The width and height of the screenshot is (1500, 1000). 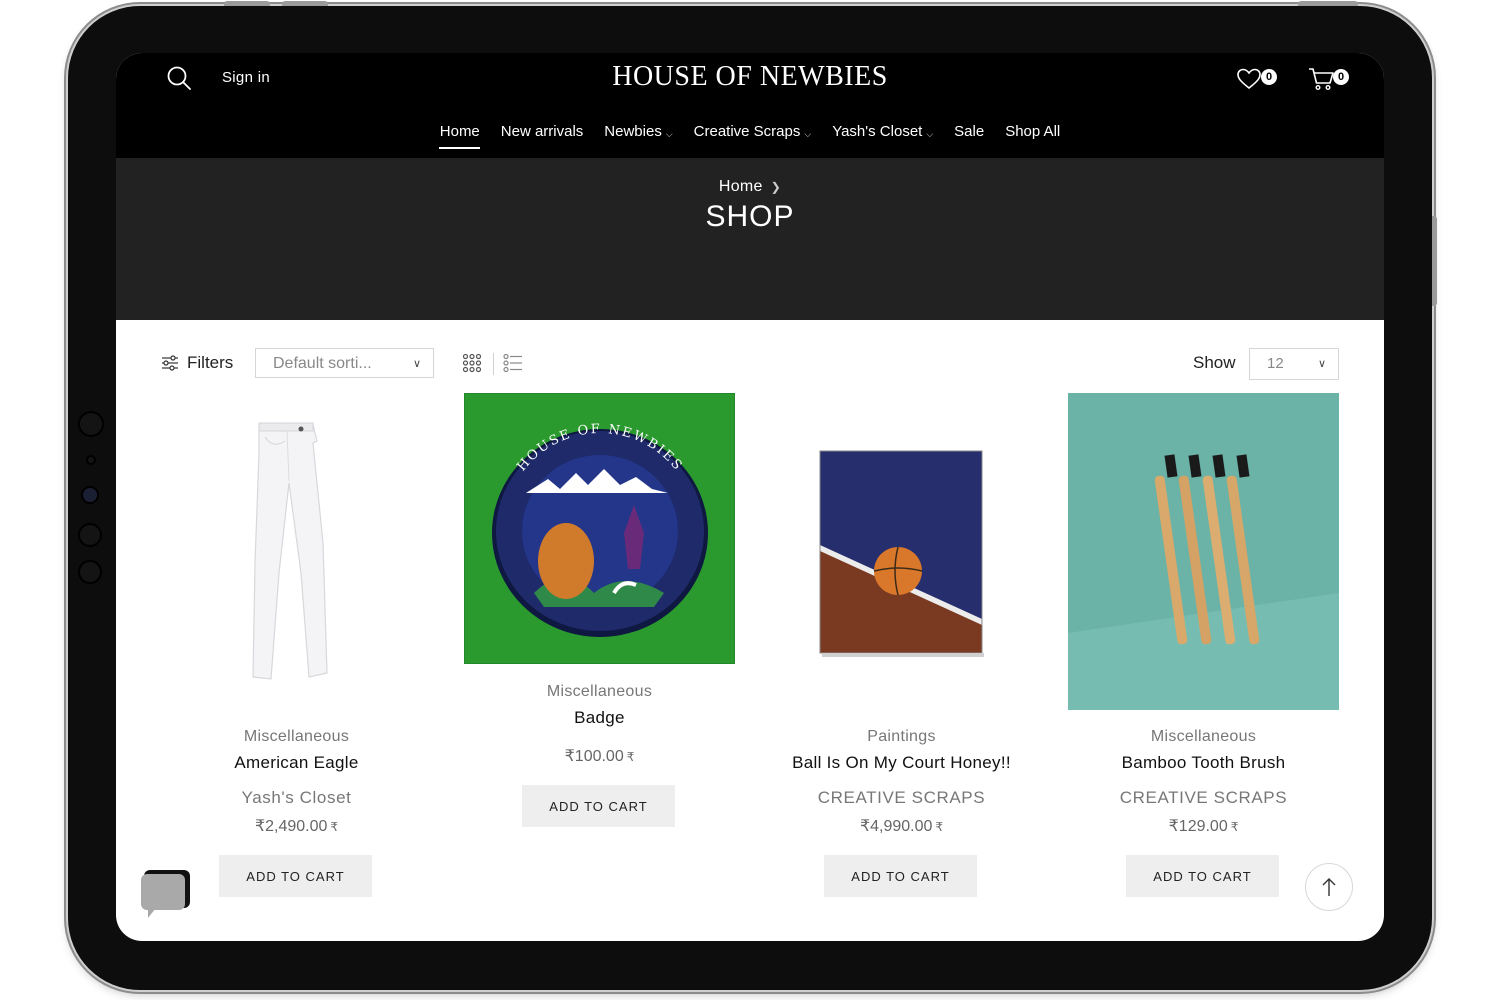 I want to click on breadcrumb: Home ❯, so click(x=750, y=187).